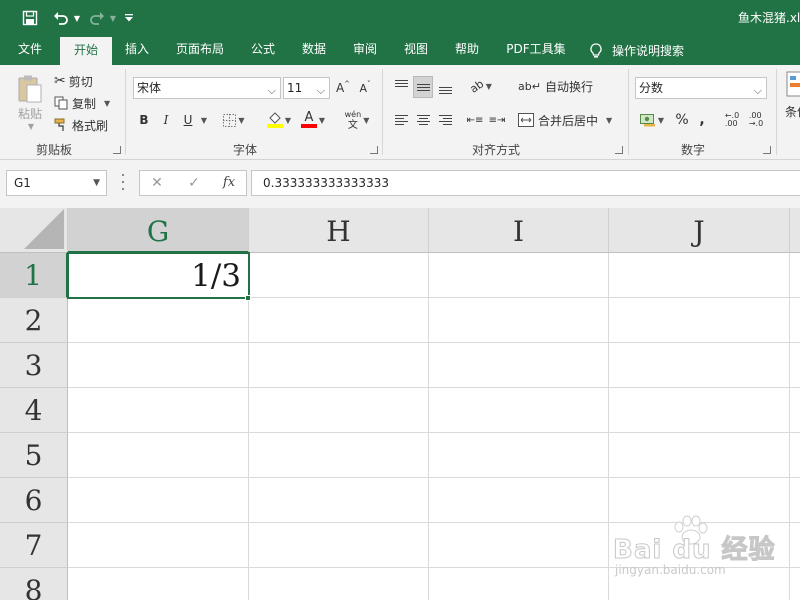 This screenshot has width=800, height=600. I want to click on cancel-entry-icon: ✕, so click(157, 183).